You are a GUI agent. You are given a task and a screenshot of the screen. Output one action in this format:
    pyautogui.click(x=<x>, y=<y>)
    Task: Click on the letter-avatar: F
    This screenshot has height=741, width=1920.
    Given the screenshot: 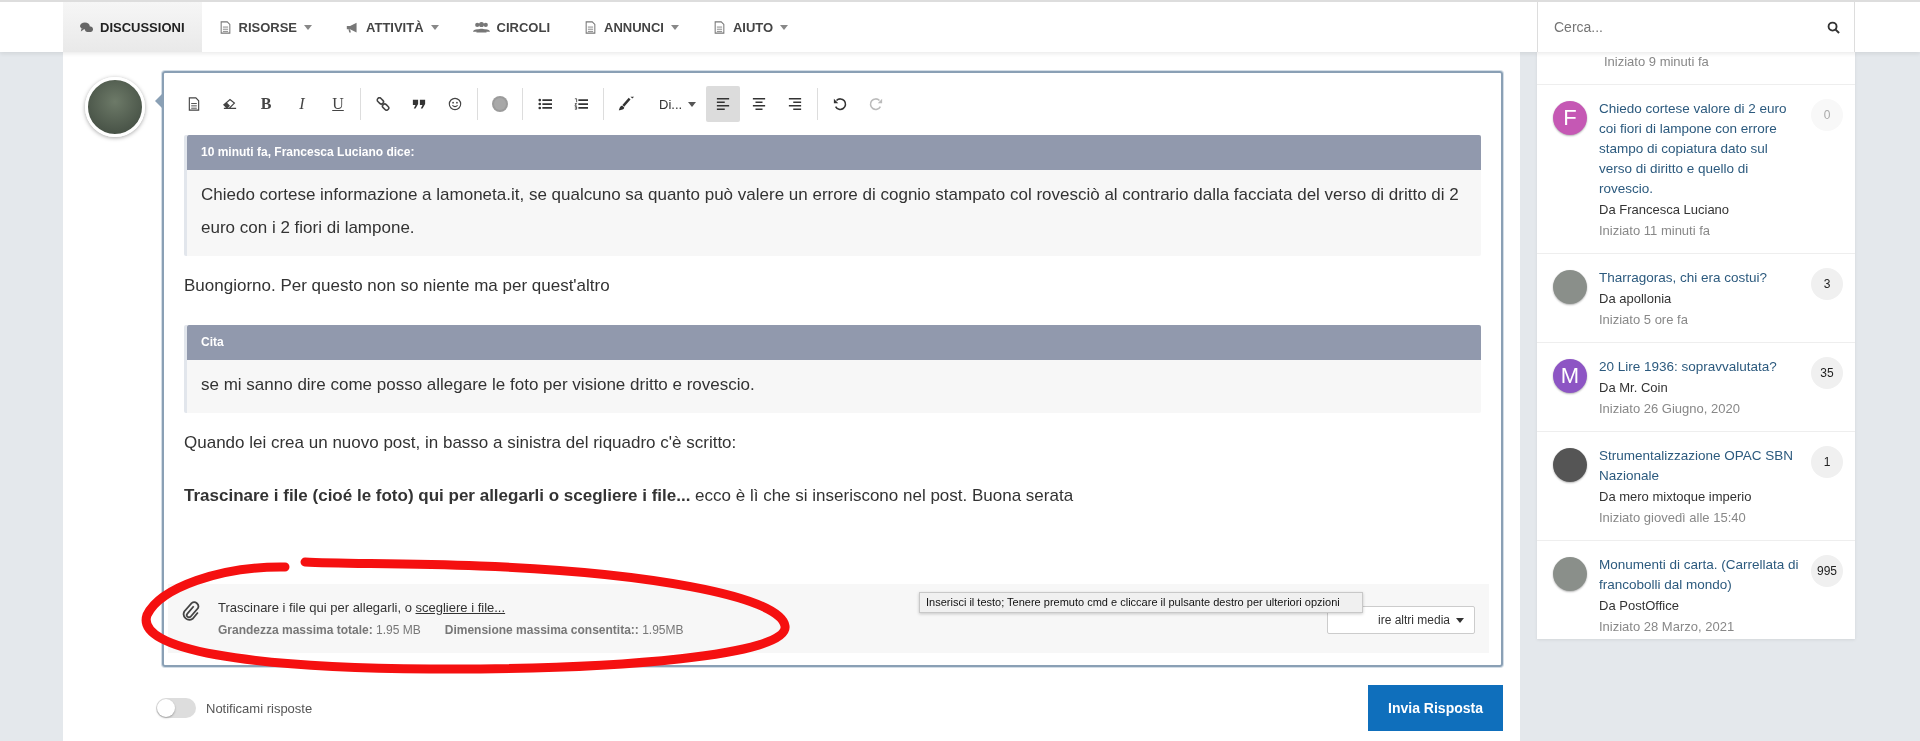 What is the action you would take?
    pyautogui.click(x=1570, y=118)
    